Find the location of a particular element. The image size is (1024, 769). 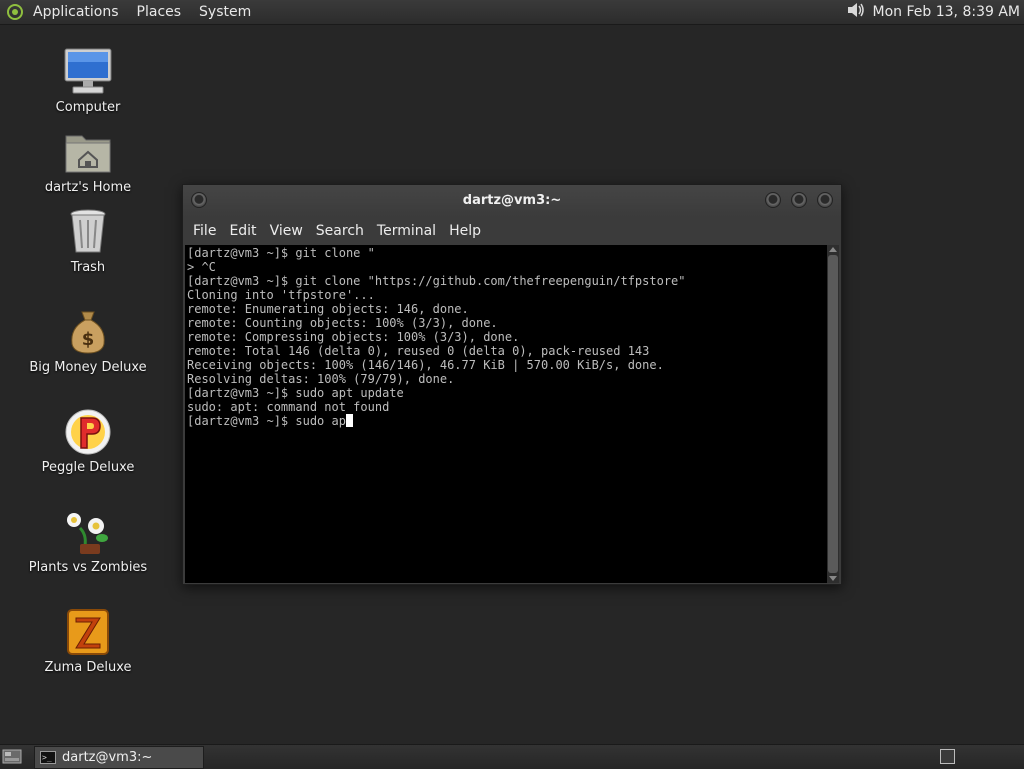

desktop-icon-home: dartz's Home is located at coordinates (88, 160).